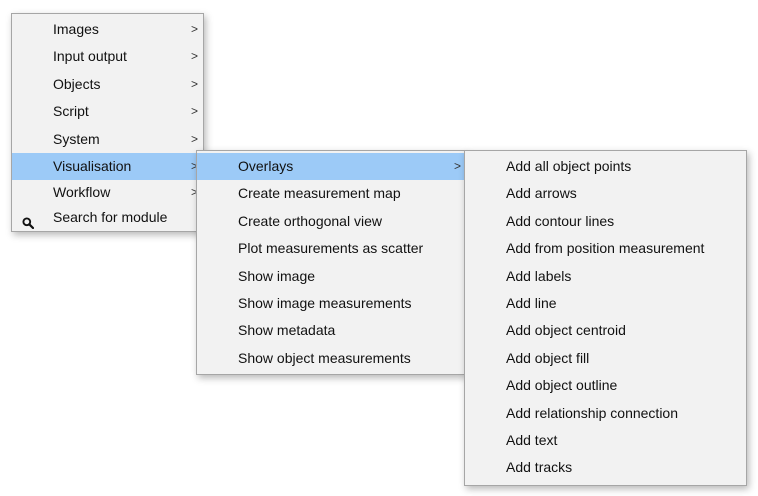 The height and width of the screenshot is (496, 758). I want to click on menu-item-label: Add object centroid, so click(566, 330).